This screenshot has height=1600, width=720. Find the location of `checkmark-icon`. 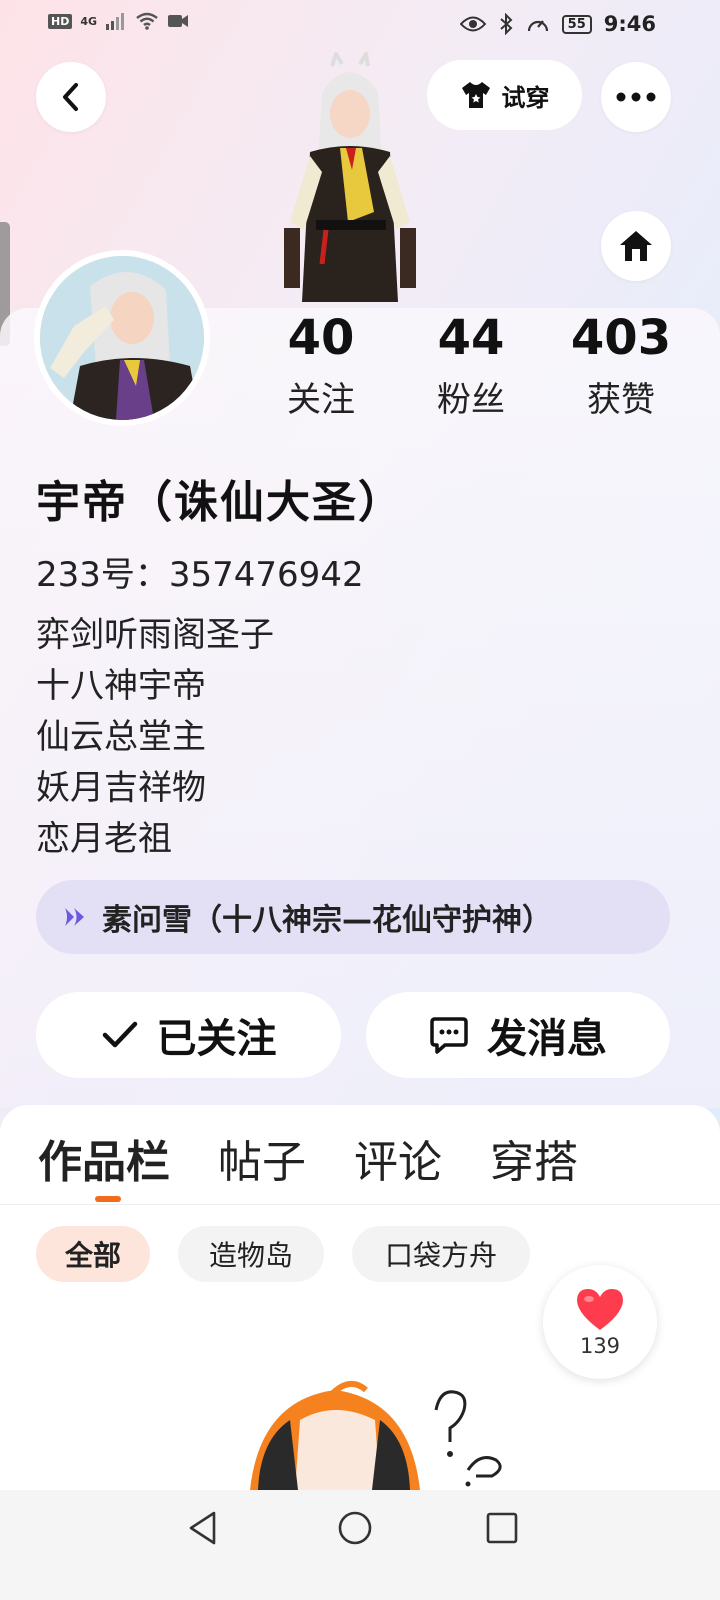

checkmark-icon is located at coordinates (119, 1034).